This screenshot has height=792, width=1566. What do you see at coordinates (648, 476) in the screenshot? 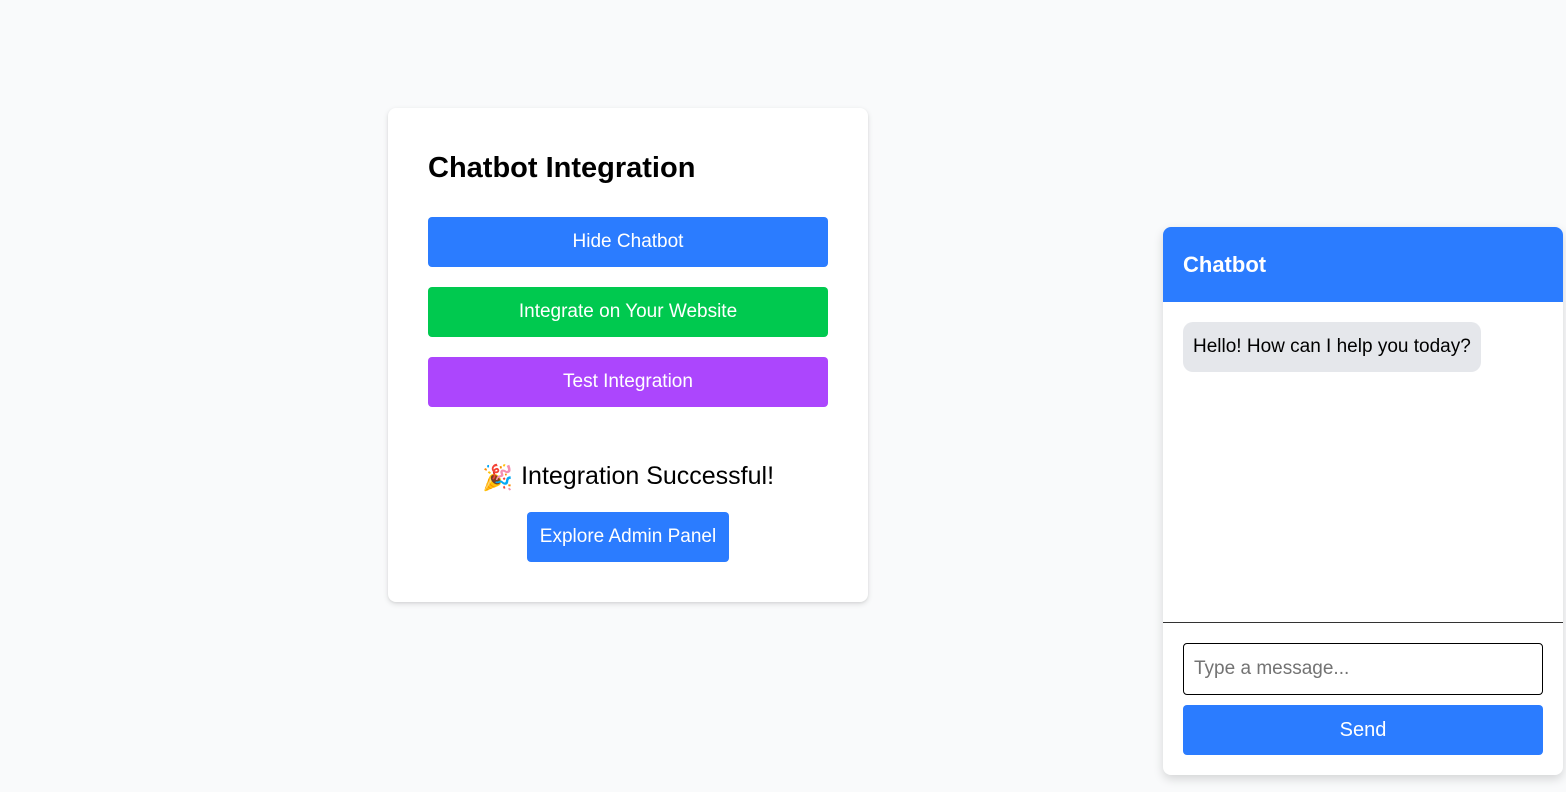
I see `success-text: Integration Successful!` at bounding box center [648, 476].